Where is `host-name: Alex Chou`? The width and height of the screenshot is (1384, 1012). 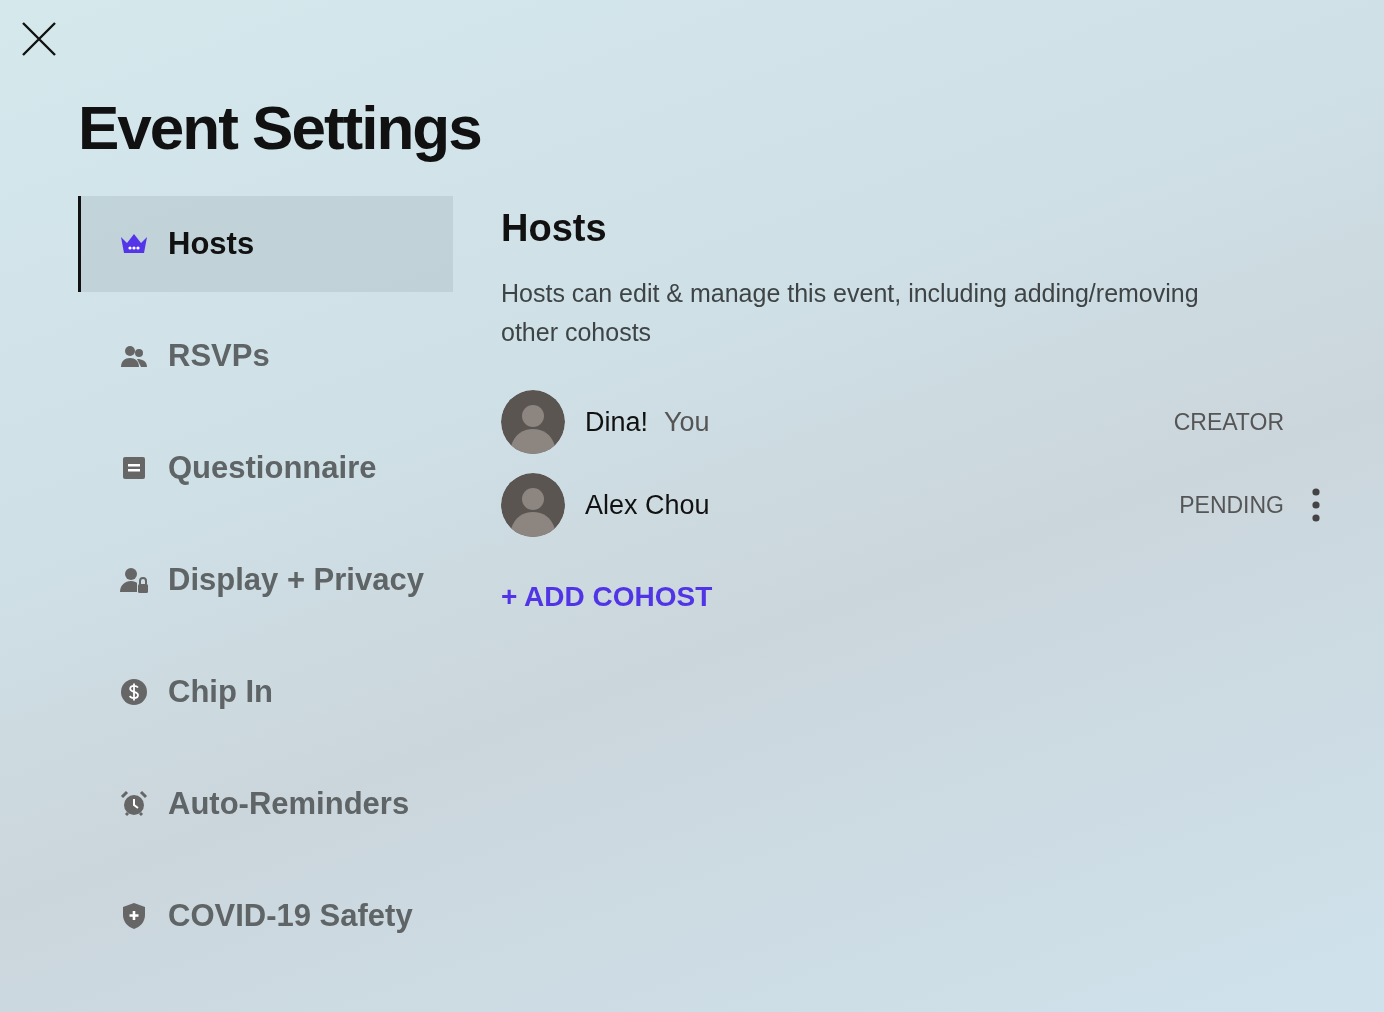
host-name: Alex Chou is located at coordinates (647, 505).